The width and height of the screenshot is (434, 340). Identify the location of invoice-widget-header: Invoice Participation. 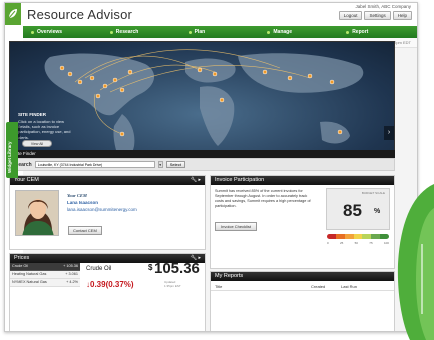
(302, 180).